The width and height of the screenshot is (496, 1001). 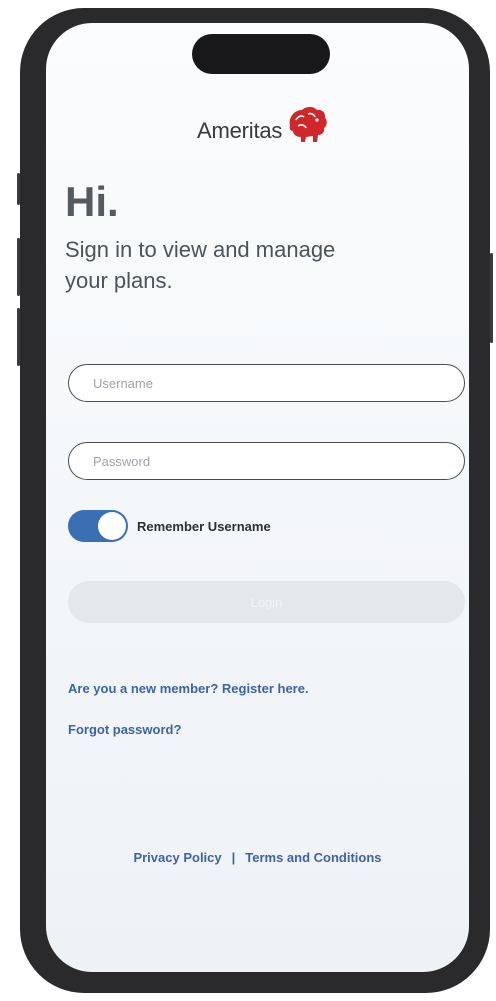 I want to click on remember-username-label: Remember Username, so click(x=204, y=526).